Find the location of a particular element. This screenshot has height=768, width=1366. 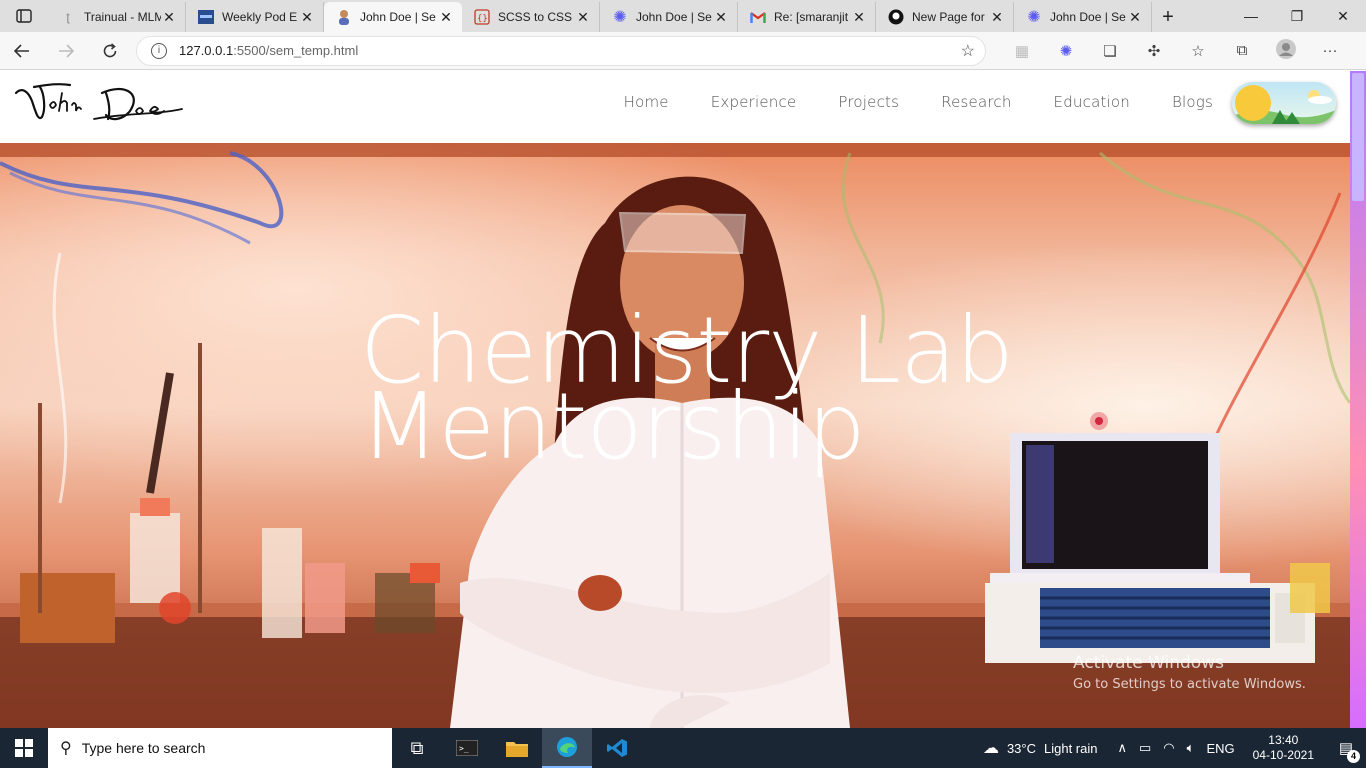

browser-tab: ʈ Trainual - MLM ✕ is located at coordinates (117, 17).